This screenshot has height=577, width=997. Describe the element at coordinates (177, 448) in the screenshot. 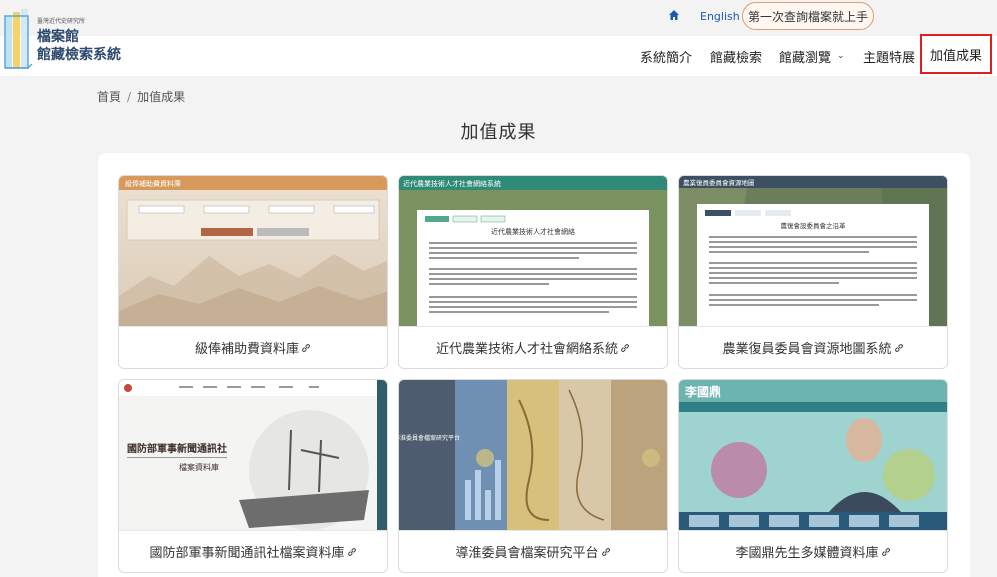

I see `thumb-header-text: 國防部軍事新聞通訊社` at that location.